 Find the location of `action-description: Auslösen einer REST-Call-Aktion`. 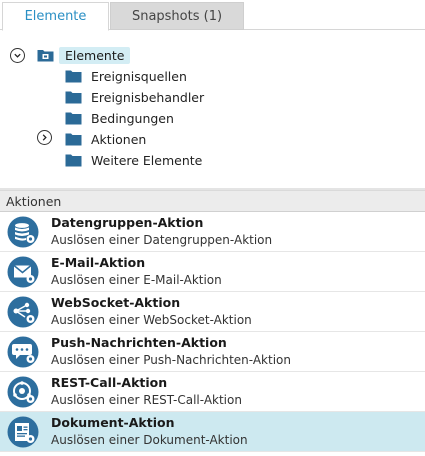

action-description: Auslösen einer REST-Call-Aktion is located at coordinates (146, 400).